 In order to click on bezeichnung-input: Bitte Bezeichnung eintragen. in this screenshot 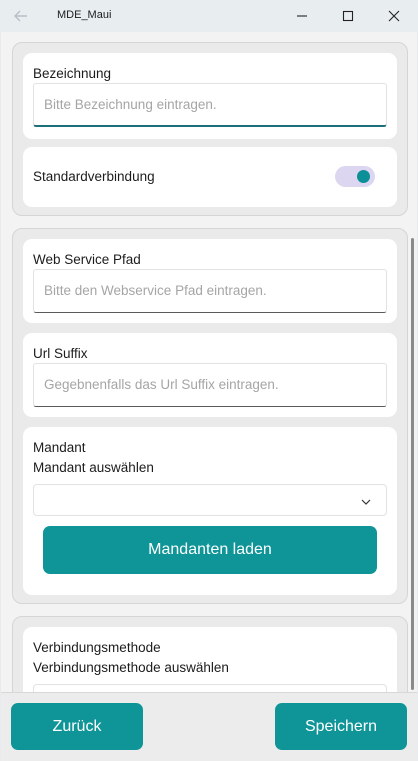, I will do `click(210, 105)`.